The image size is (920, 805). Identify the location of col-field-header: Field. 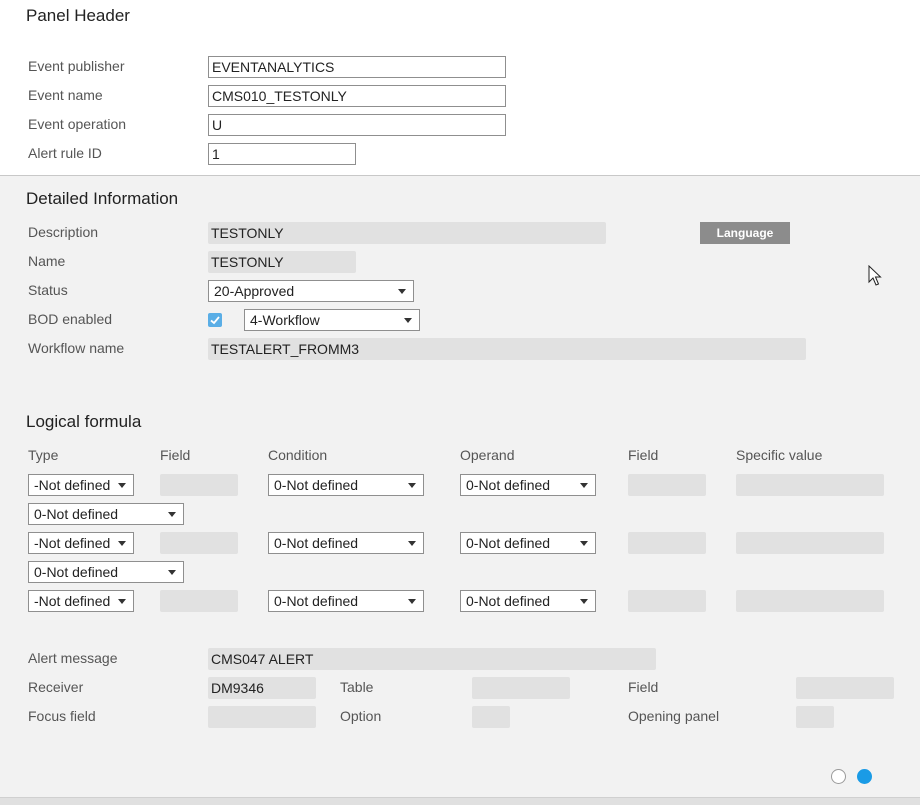
(175, 455).